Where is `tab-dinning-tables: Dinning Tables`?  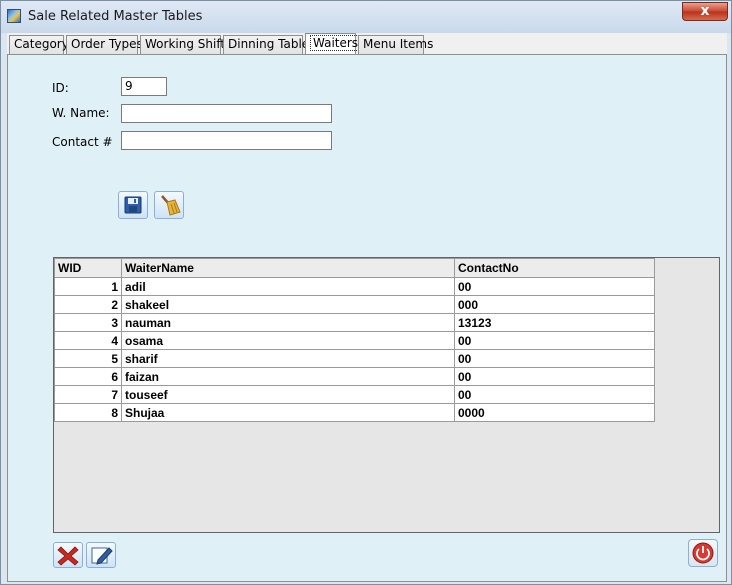
tab-dinning-tables: Dinning Tables is located at coordinates (269, 44).